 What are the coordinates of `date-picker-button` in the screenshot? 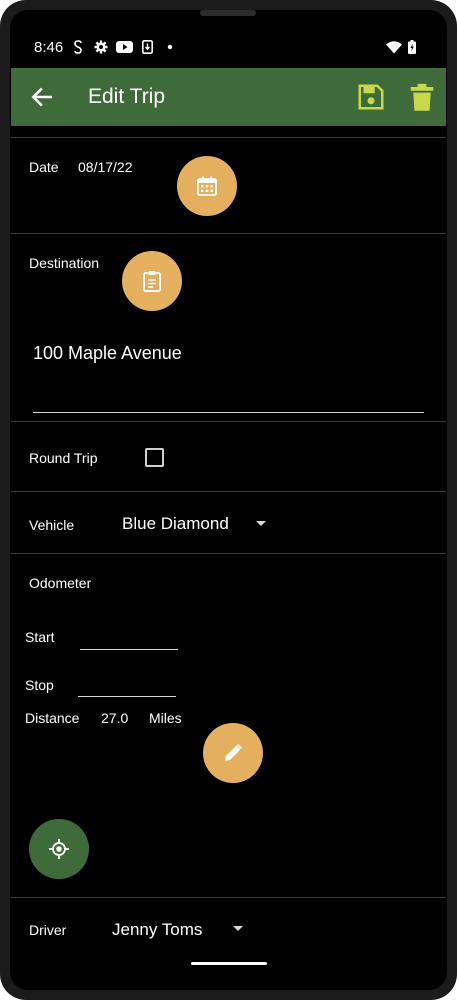 It's located at (207, 186).